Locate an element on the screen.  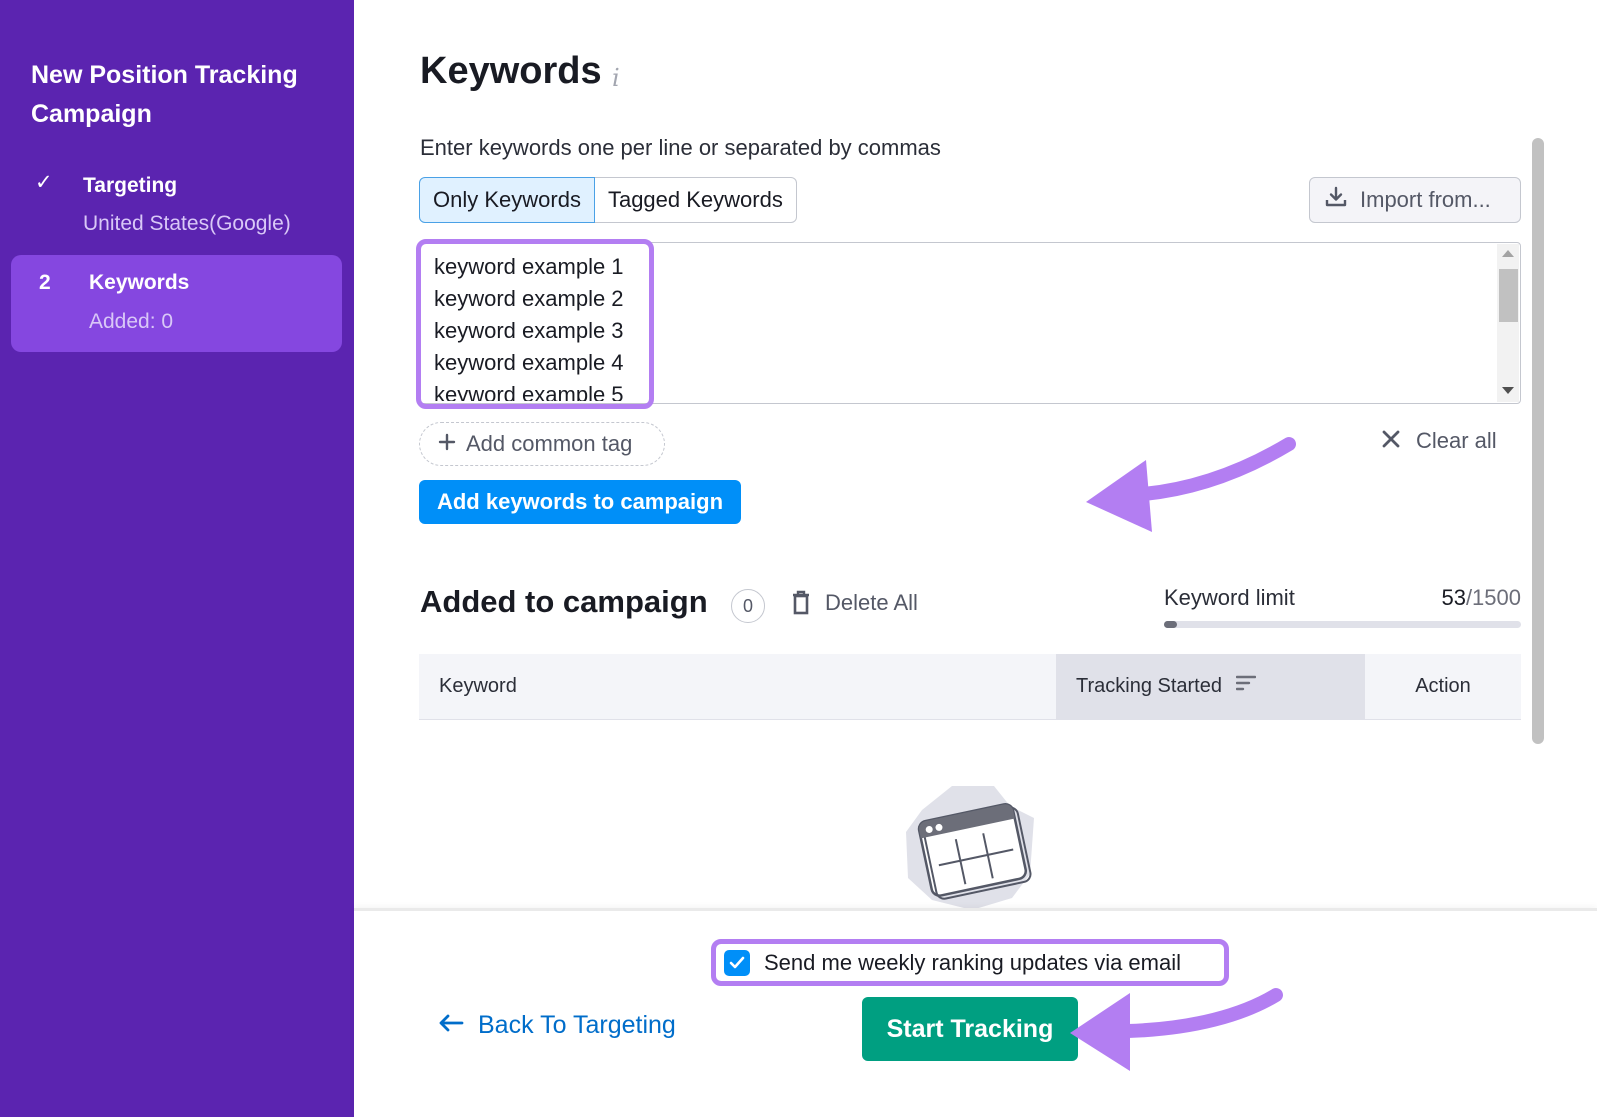
sort-icon is located at coordinates (1245, 686).